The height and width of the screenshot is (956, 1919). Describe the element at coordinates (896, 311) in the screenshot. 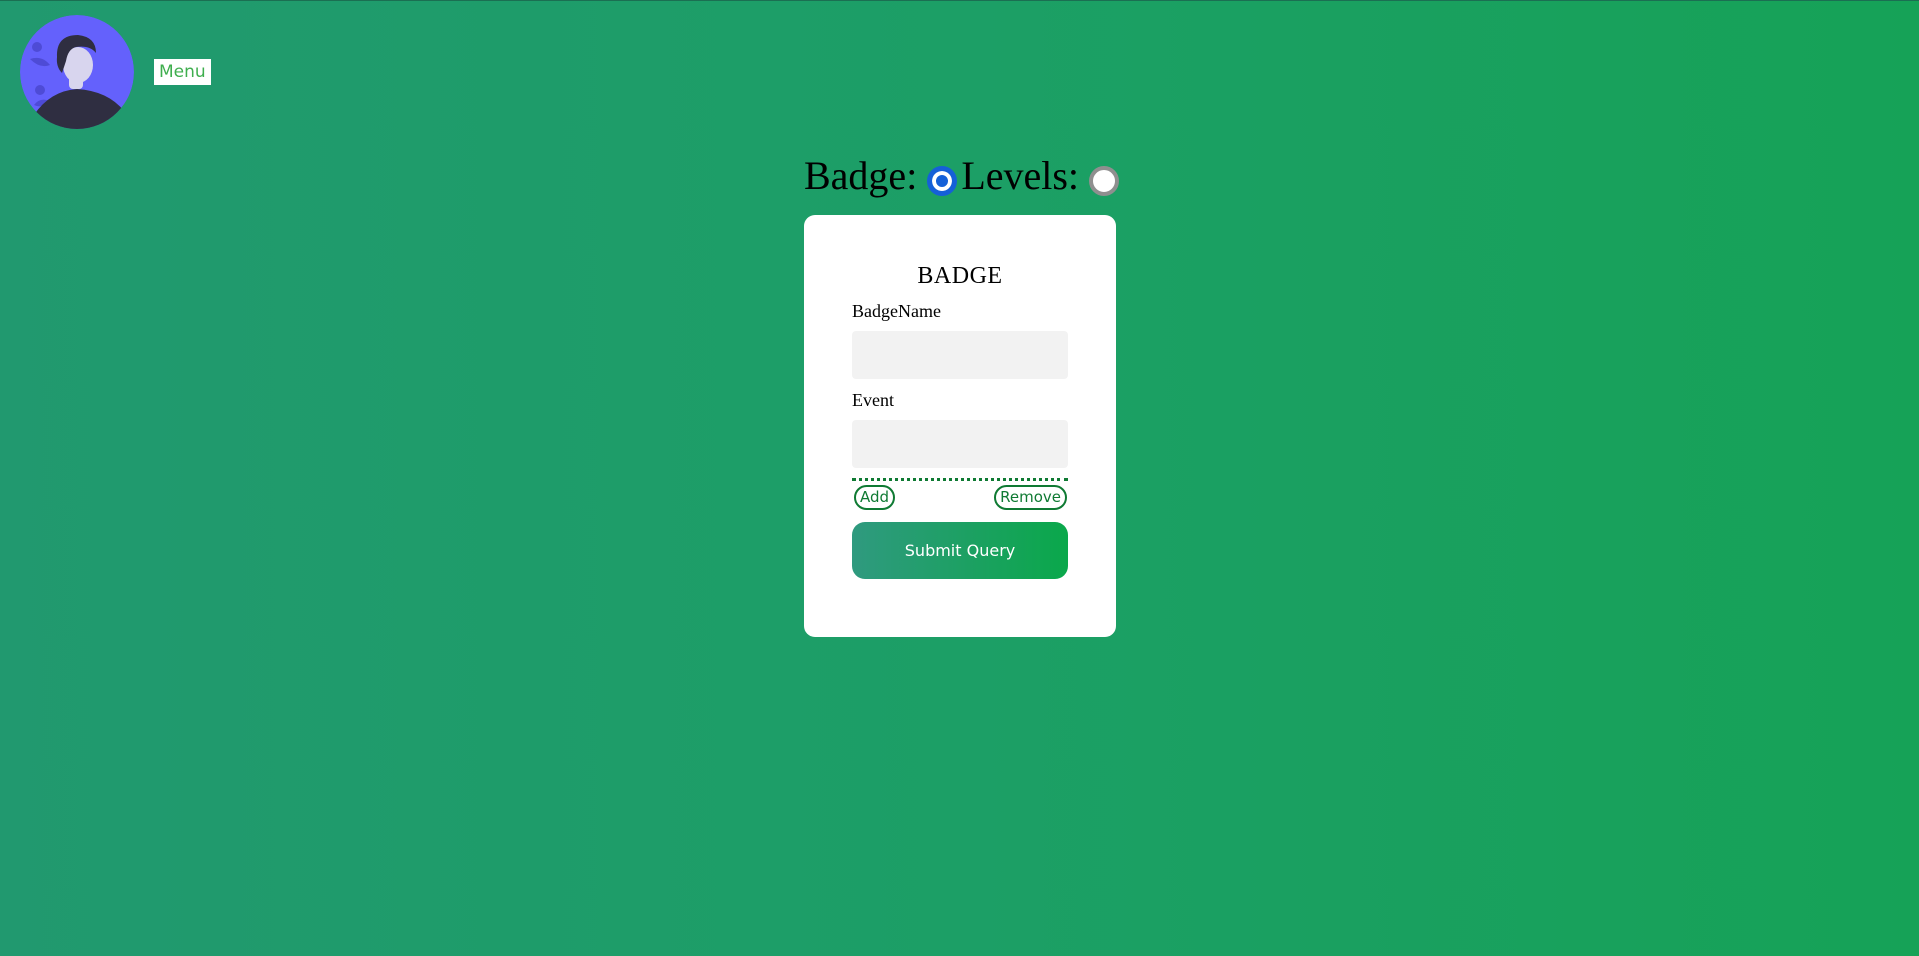

I see `badge-name-label: BadgeName` at that location.